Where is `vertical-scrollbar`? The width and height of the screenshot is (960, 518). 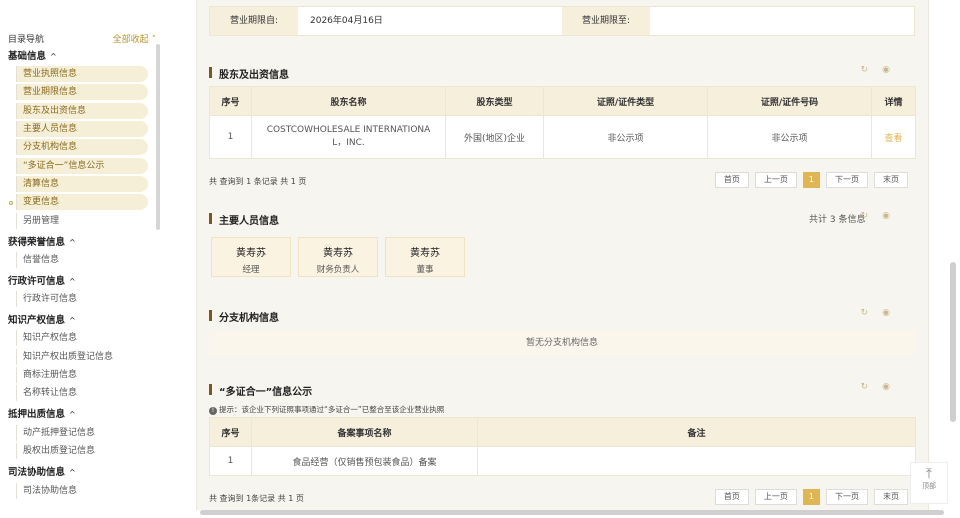
vertical-scrollbar is located at coordinates (953, 342).